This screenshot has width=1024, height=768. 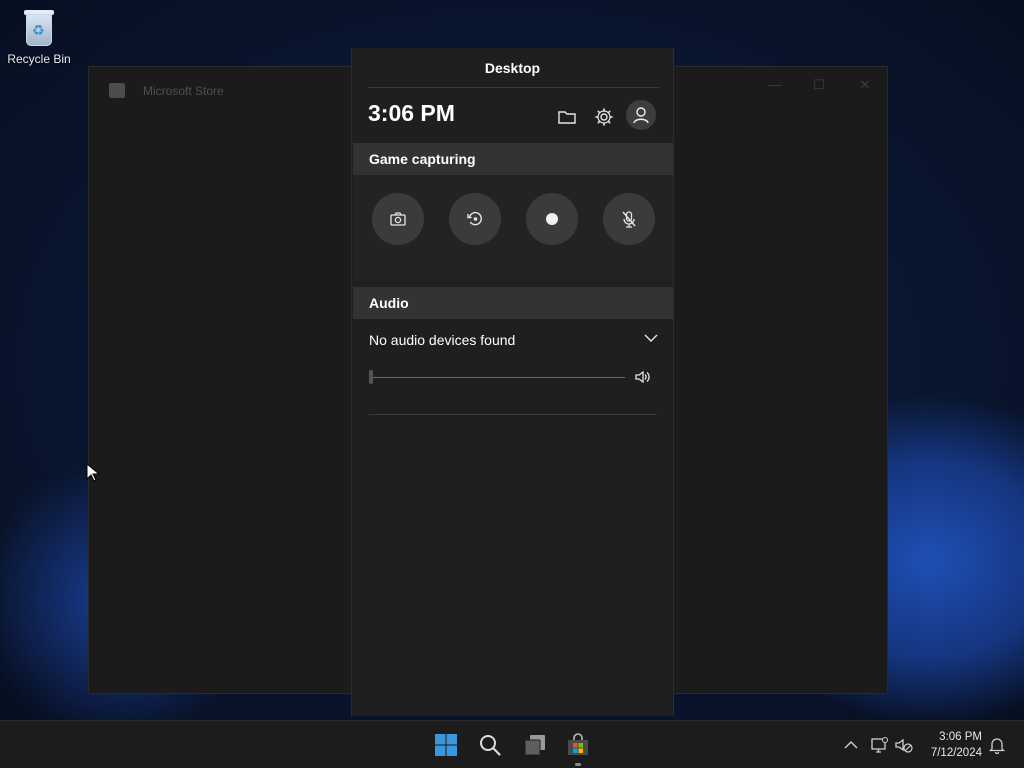 What do you see at coordinates (93, 472) in the screenshot?
I see `mouse-cursor-icon` at bounding box center [93, 472].